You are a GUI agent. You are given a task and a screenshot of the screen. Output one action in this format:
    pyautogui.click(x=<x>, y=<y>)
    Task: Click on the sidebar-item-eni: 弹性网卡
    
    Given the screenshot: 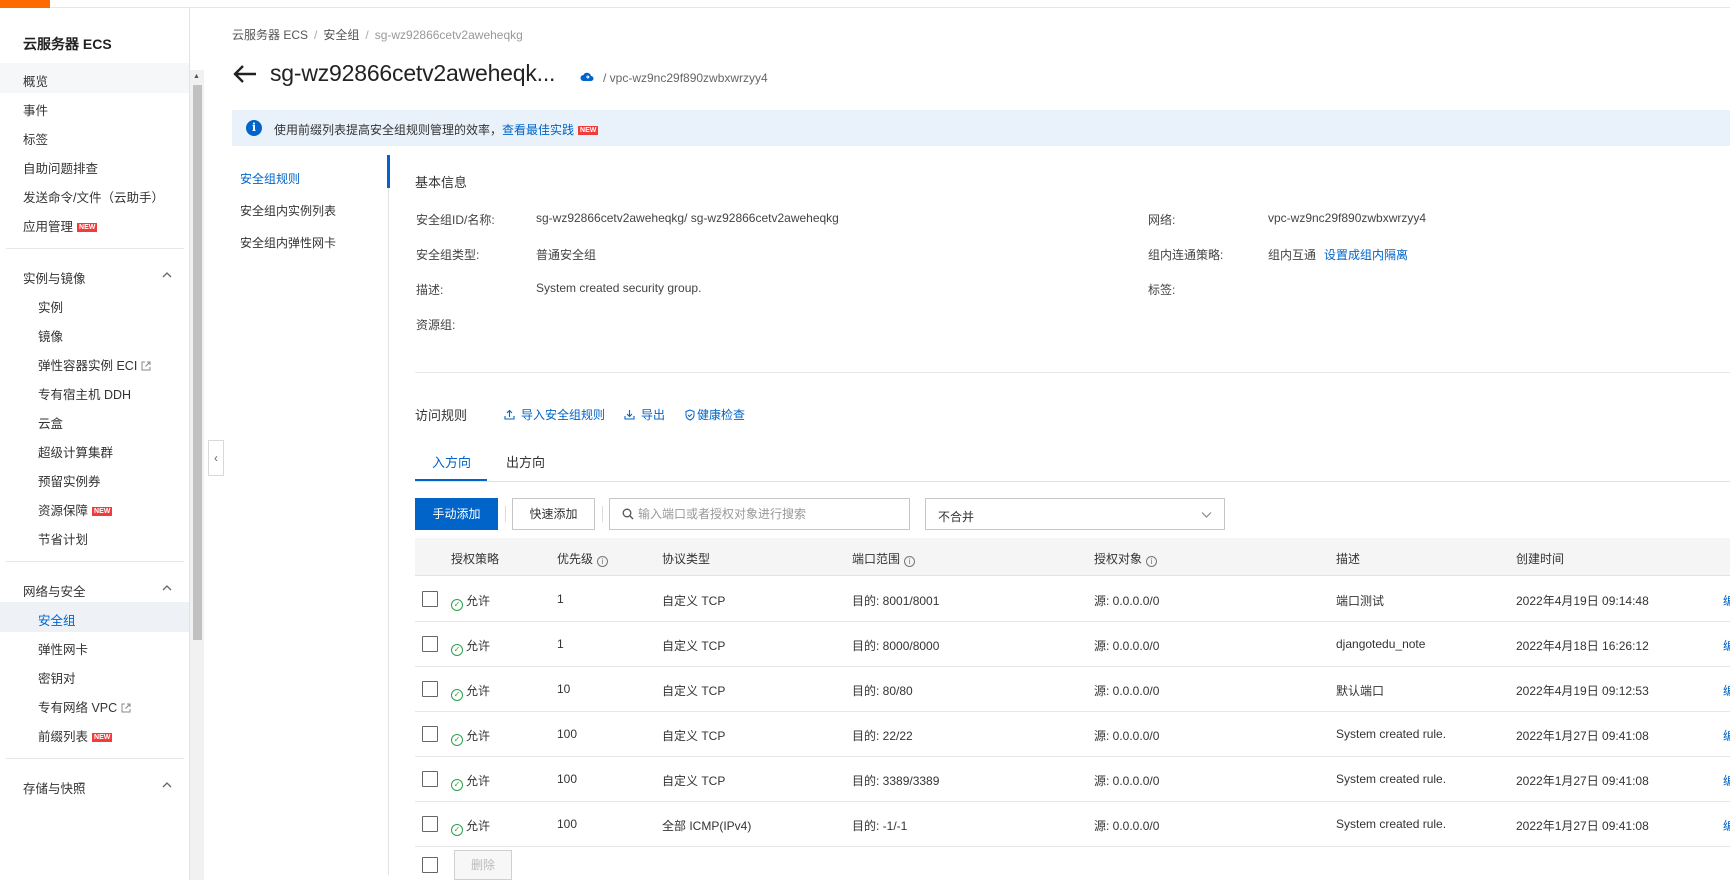 What is the action you would take?
    pyautogui.click(x=63, y=648)
    